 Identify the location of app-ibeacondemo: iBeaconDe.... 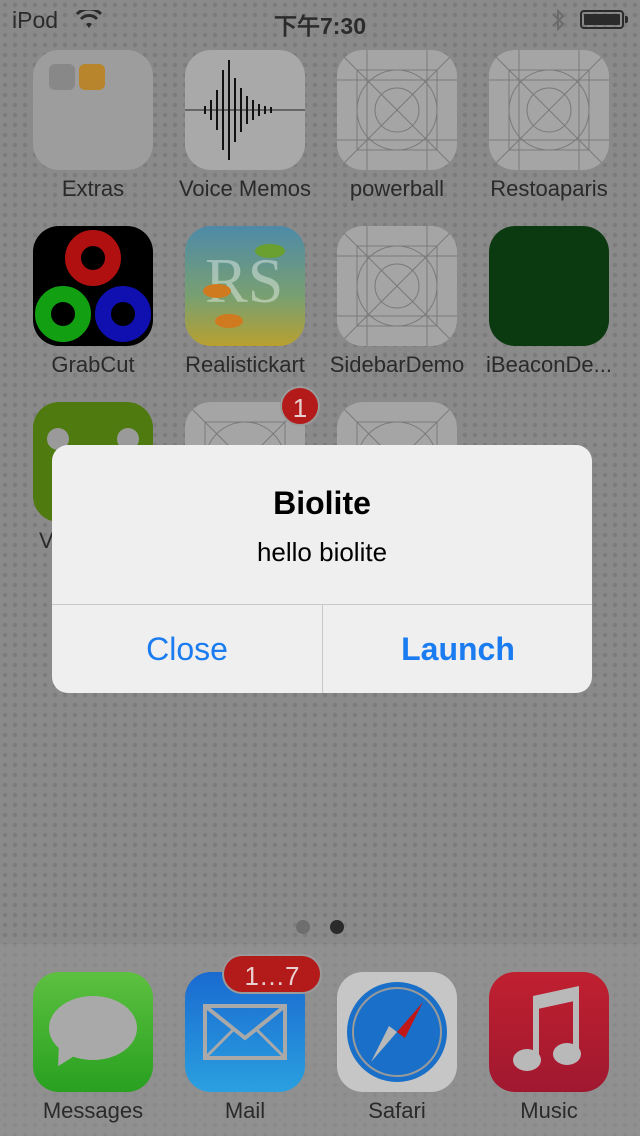
(549, 302).